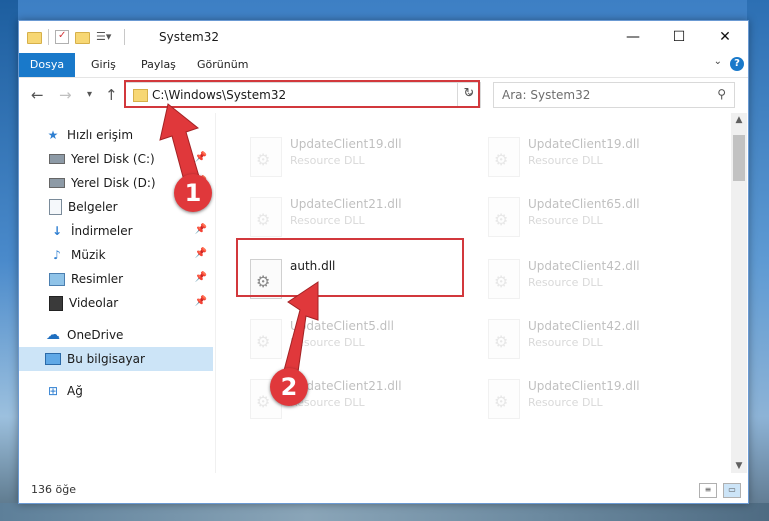 The height and width of the screenshot is (521, 769). I want to click on new-folder-icon, so click(82, 38).